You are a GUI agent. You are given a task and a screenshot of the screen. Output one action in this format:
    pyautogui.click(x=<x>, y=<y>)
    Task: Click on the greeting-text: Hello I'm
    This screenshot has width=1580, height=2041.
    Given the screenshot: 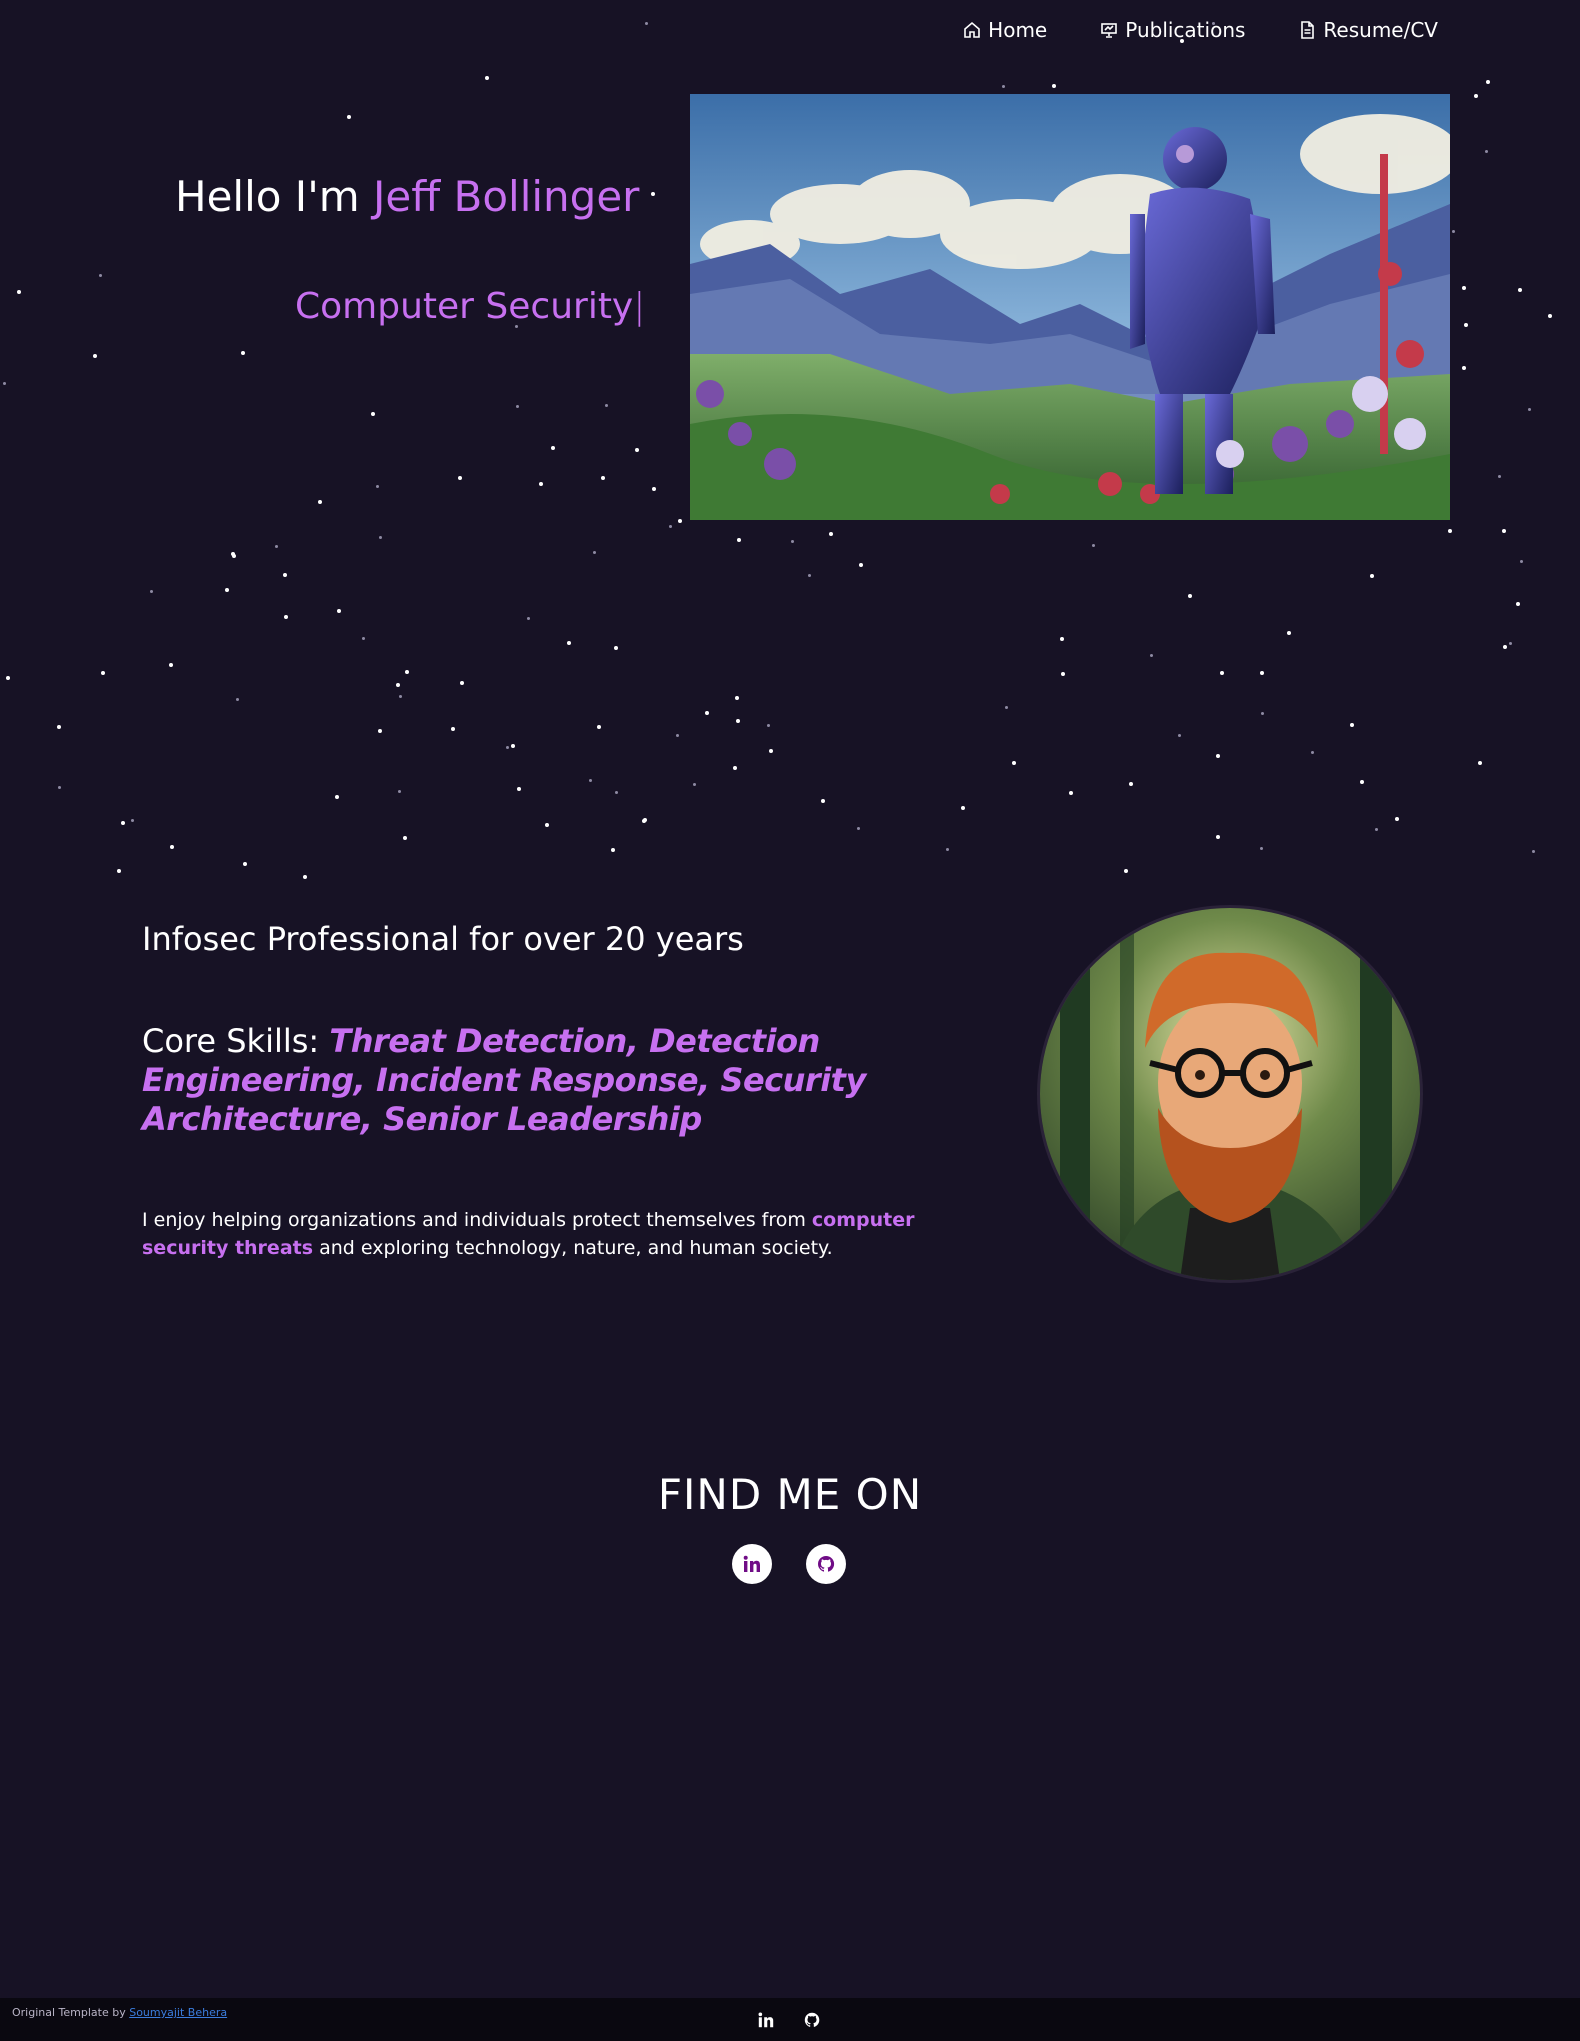 What is the action you would take?
    pyautogui.click(x=274, y=196)
    